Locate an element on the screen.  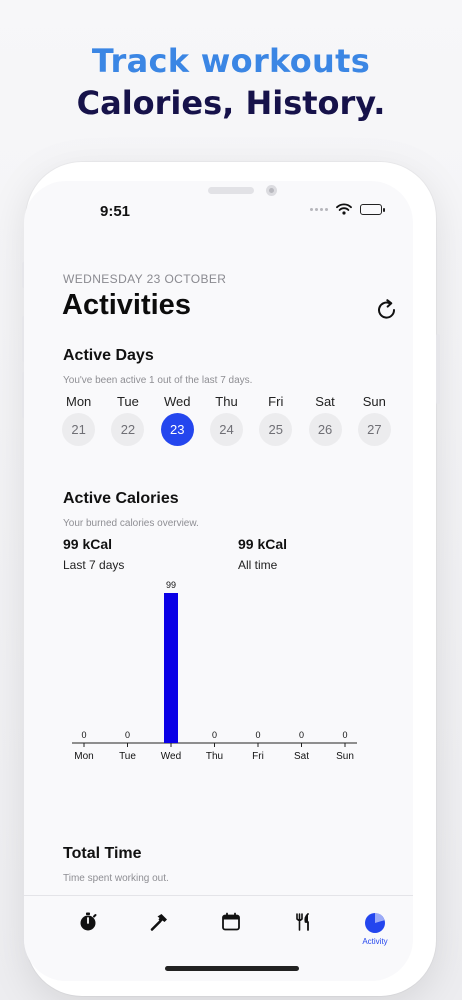
signal-icon is located at coordinates (319, 209).